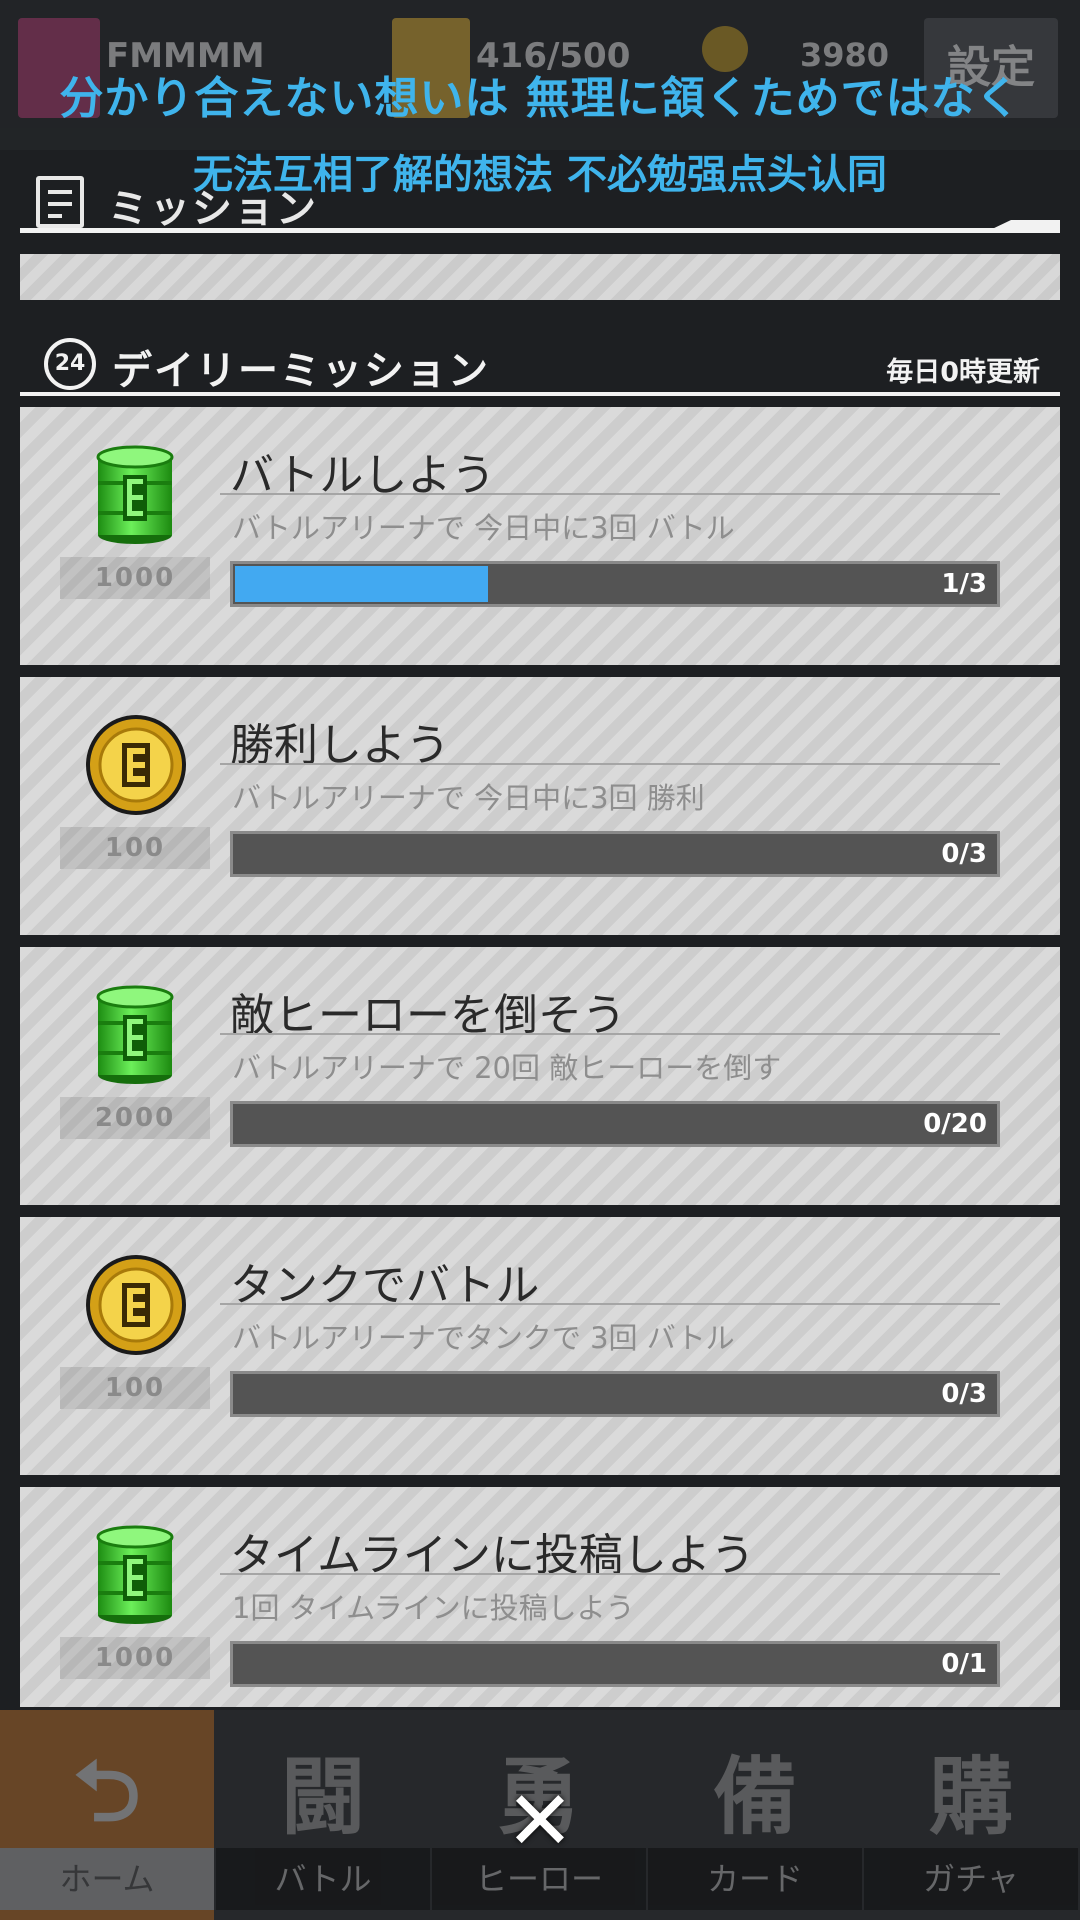  I want to click on daily-divider, so click(540, 394).